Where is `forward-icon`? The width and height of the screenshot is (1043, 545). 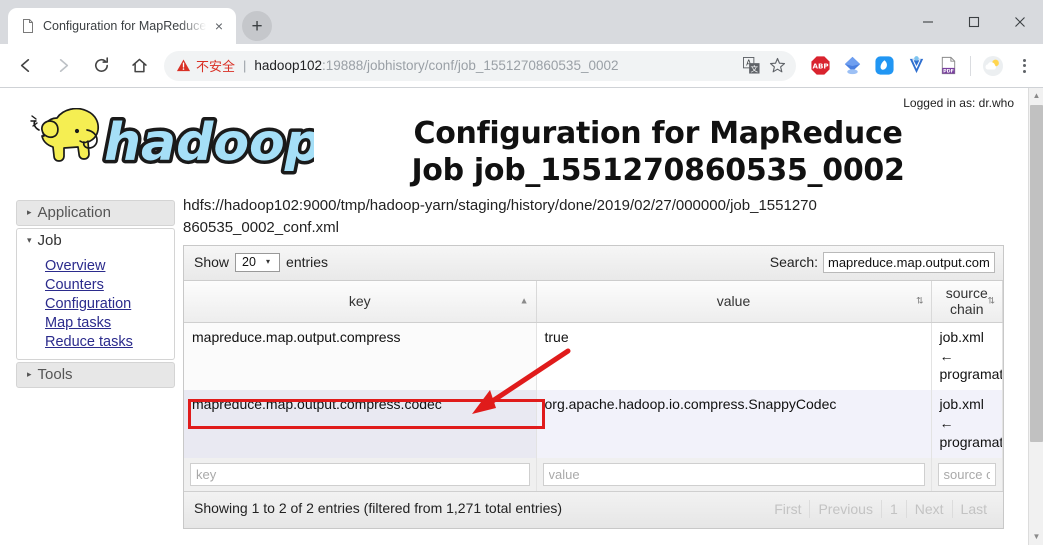 forward-icon is located at coordinates (63, 66).